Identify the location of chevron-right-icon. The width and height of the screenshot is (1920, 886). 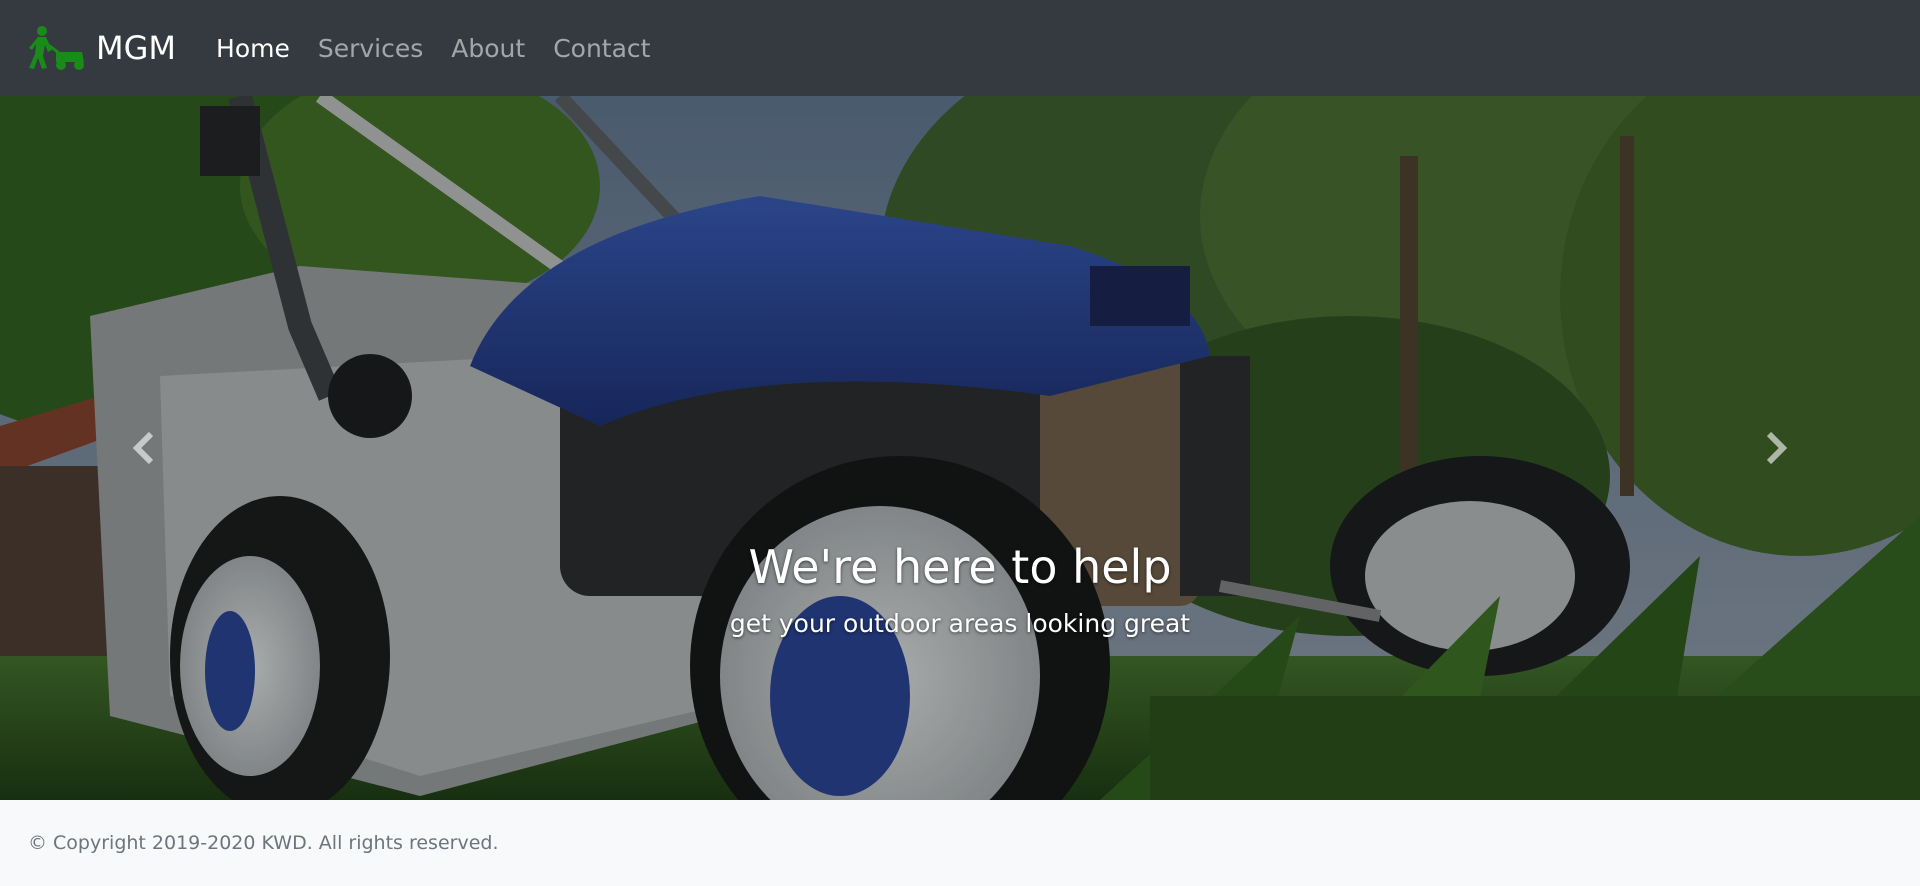
(1777, 448).